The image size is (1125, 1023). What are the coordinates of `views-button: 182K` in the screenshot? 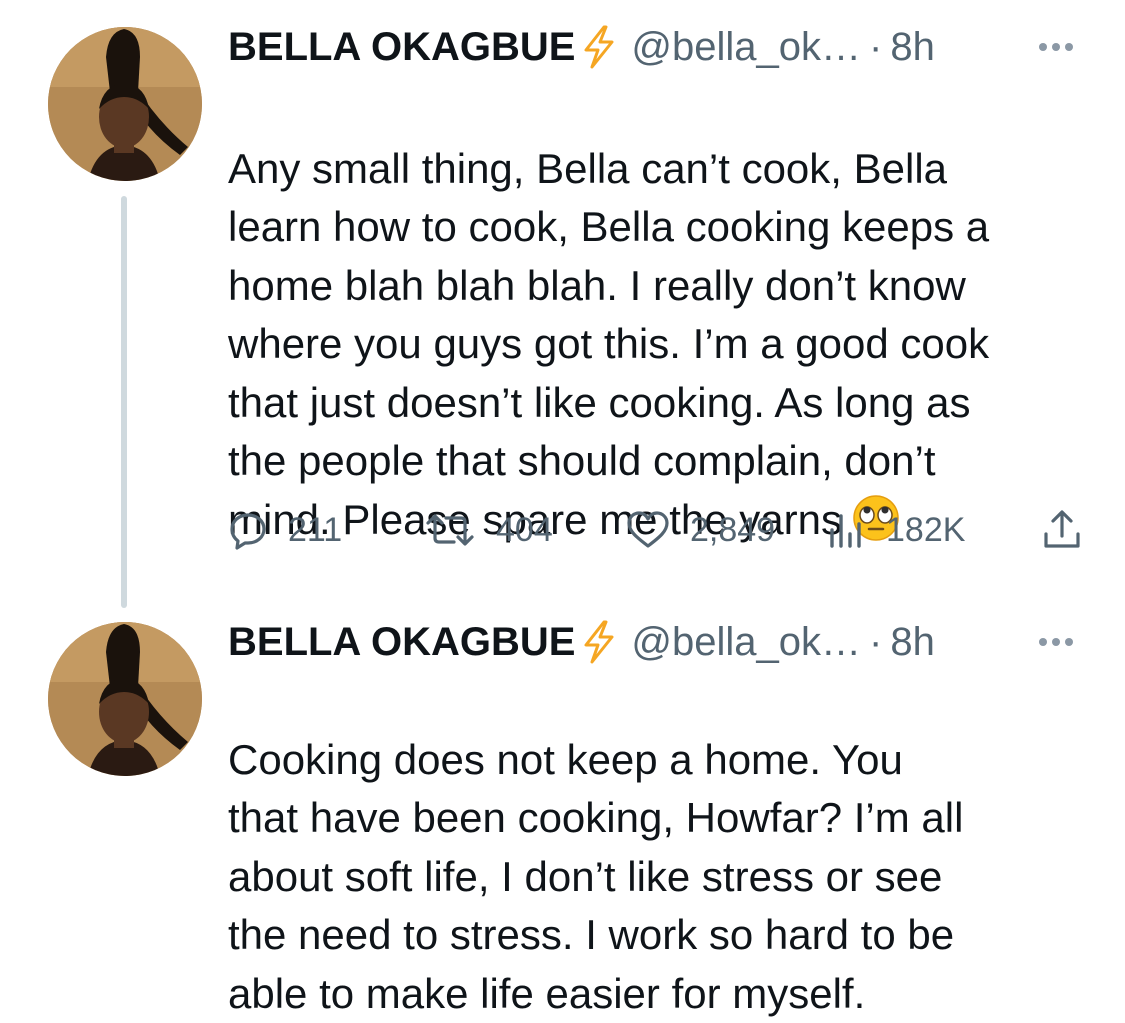 It's located at (895, 530).